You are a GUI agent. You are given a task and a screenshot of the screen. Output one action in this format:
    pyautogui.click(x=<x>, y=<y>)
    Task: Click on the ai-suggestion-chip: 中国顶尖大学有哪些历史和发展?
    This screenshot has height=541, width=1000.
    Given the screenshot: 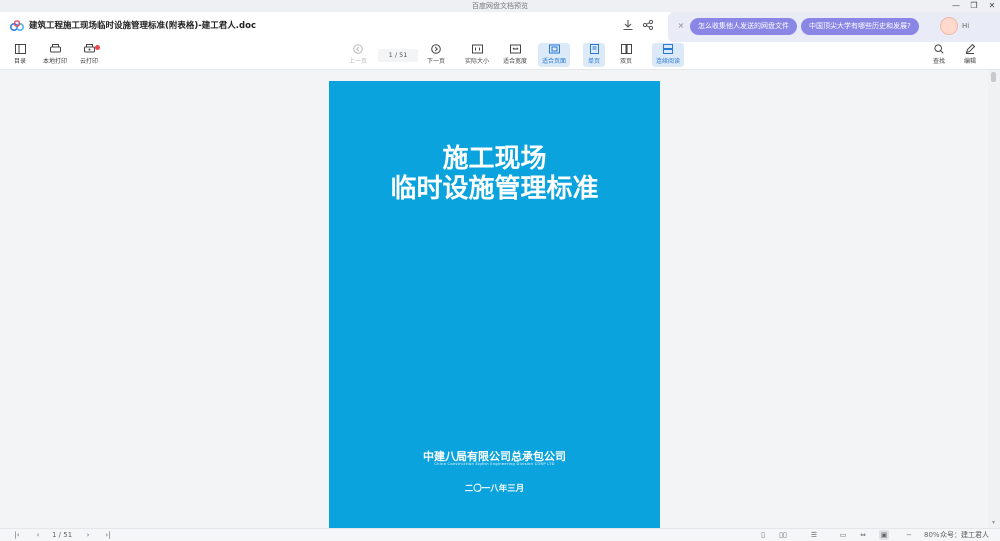 What is the action you would take?
    pyautogui.click(x=860, y=26)
    